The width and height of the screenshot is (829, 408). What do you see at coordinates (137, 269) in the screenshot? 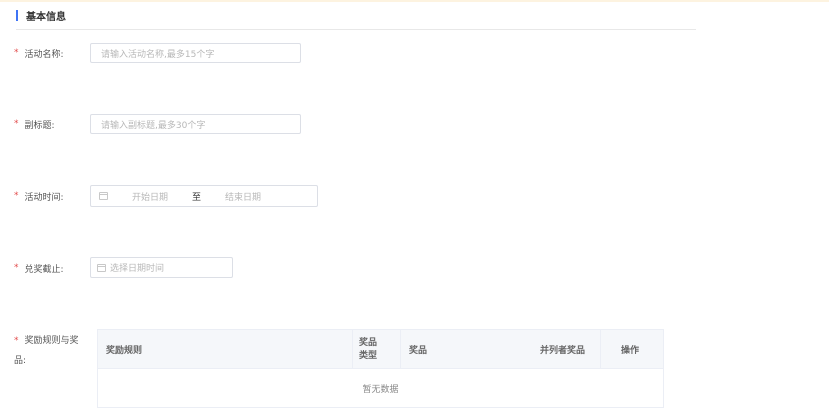
I see `redeem-deadline-placeholder: 选择日期时间` at bounding box center [137, 269].